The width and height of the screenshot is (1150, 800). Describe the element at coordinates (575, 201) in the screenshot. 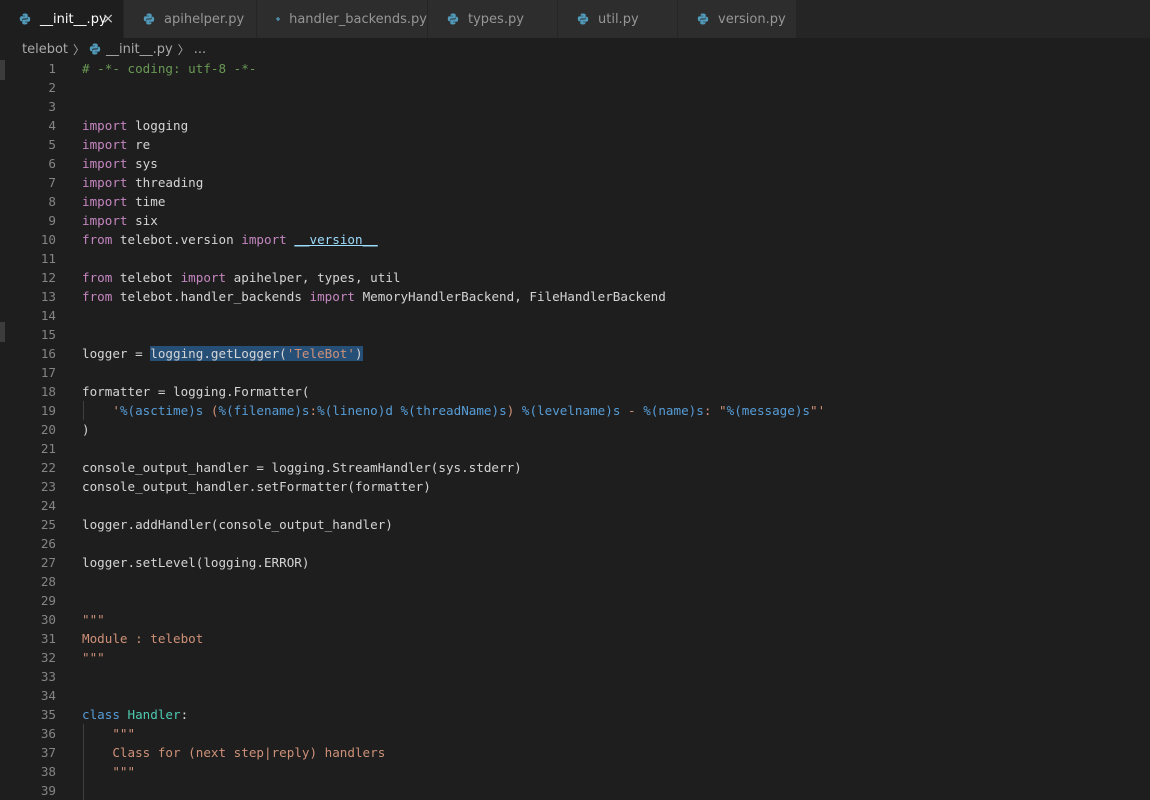

I see `code-line: 8 import time` at that location.